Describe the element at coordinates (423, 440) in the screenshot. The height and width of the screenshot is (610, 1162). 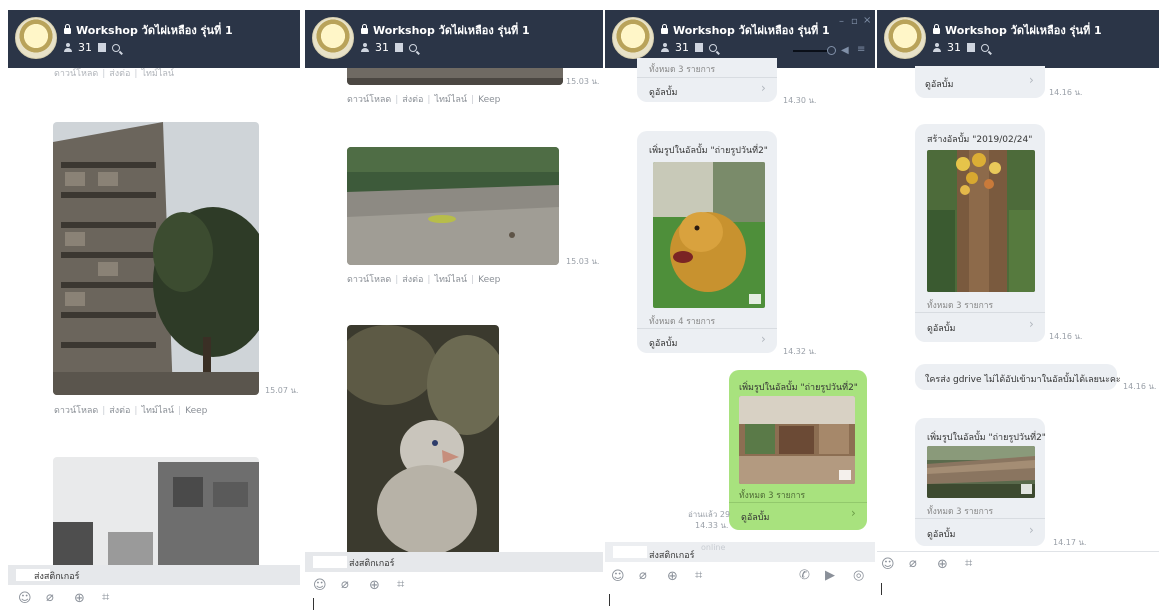
I see `photo-bird-statue` at that location.